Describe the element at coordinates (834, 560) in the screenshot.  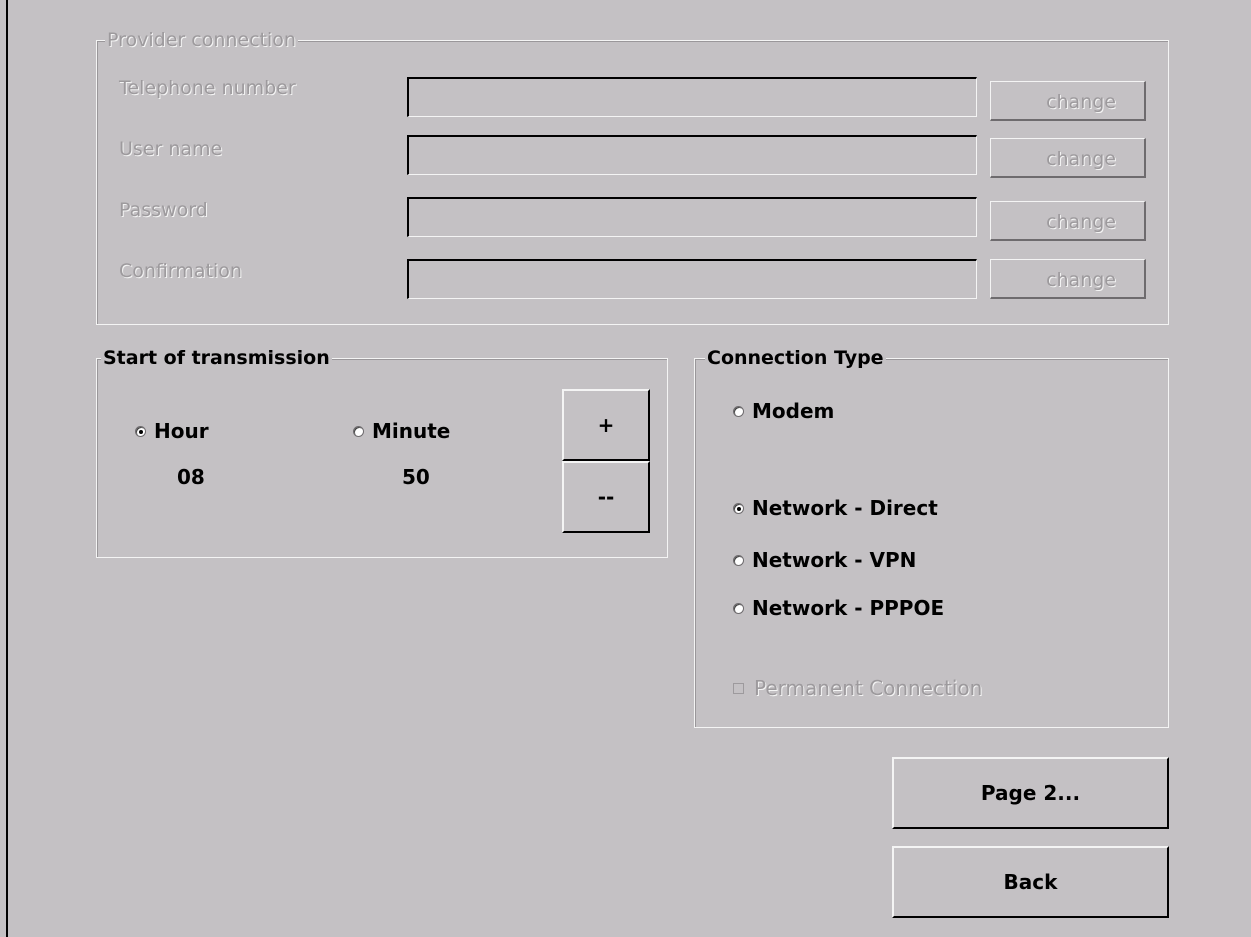
I see `network-vpn-label: Network - VPN` at that location.